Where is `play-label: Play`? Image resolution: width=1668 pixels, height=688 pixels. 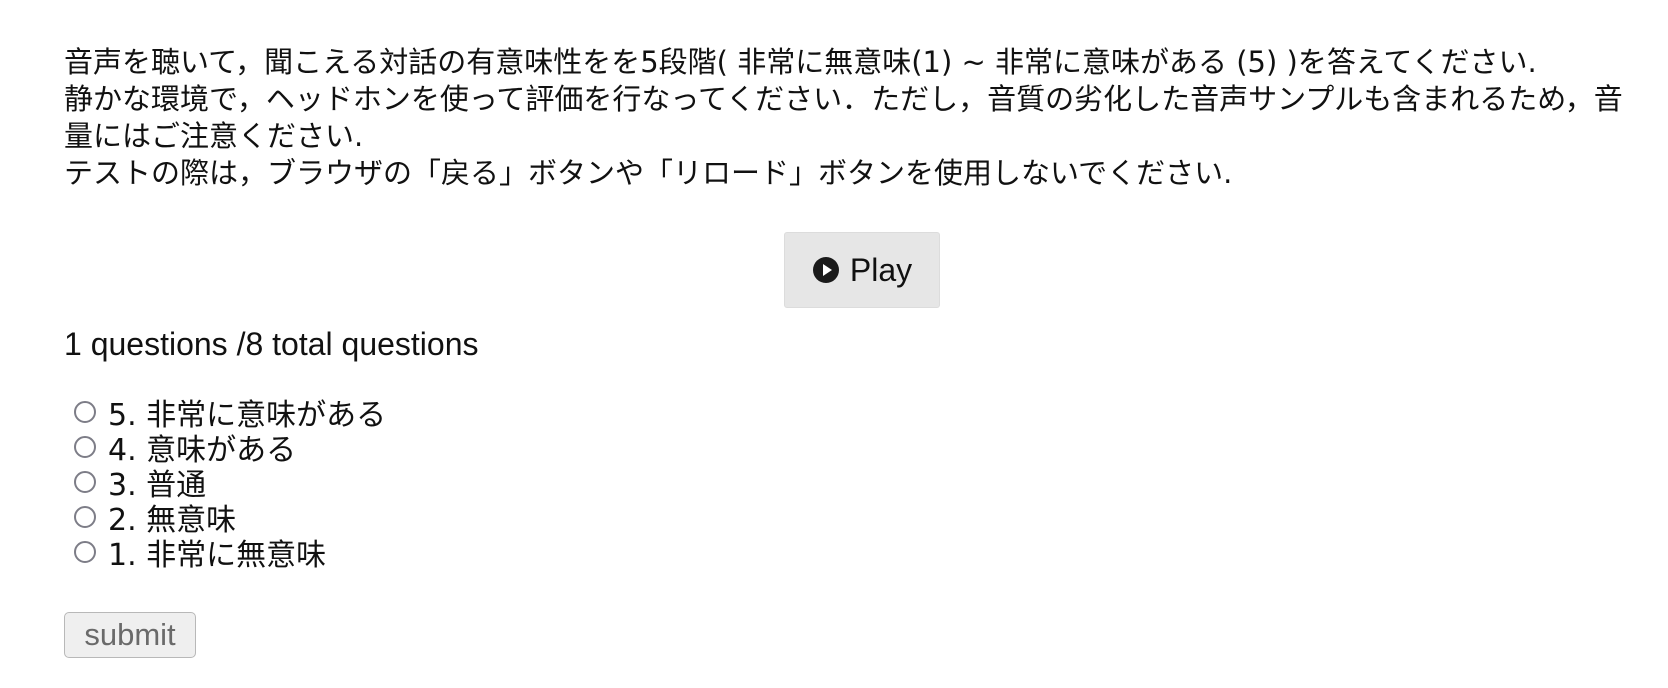 play-label: Play is located at coordinates (881, 269).